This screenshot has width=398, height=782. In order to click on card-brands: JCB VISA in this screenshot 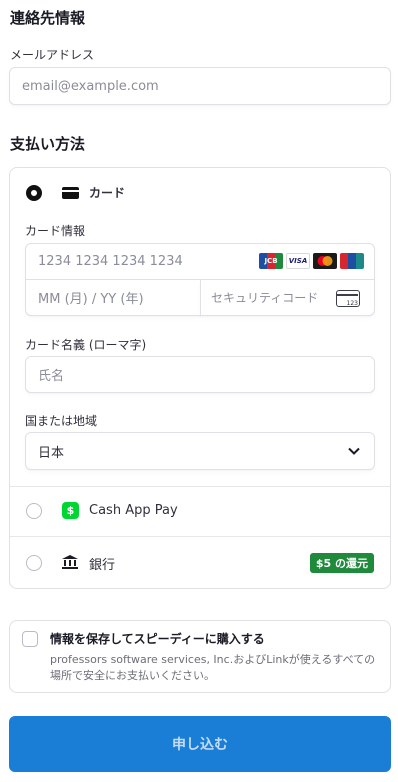, I will do `click(311, 261)`.